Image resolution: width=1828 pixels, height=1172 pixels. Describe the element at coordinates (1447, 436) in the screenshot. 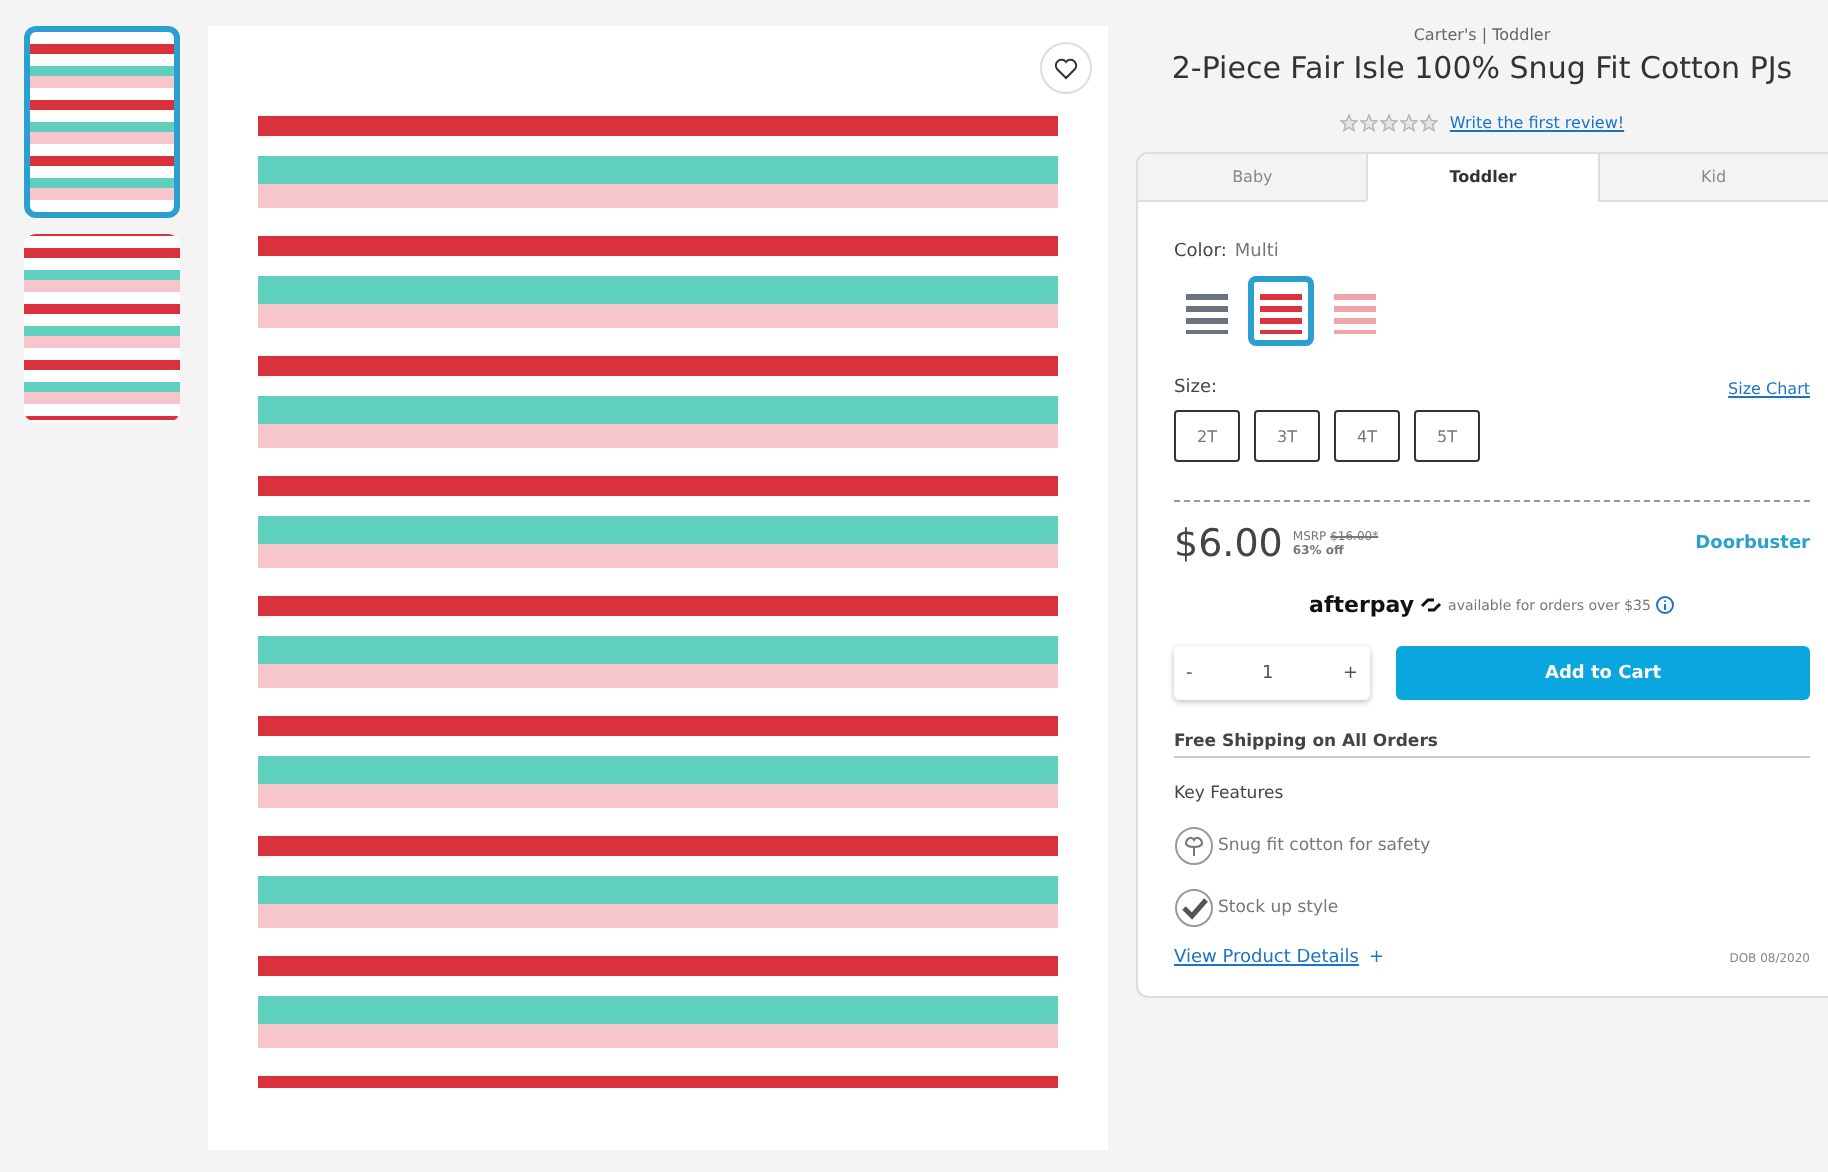

I see `size-option: 5T` at that location.